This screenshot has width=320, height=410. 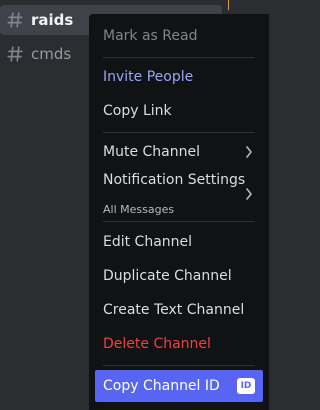 I want to click on channel-name: cmds, so click(x=51, y=54).